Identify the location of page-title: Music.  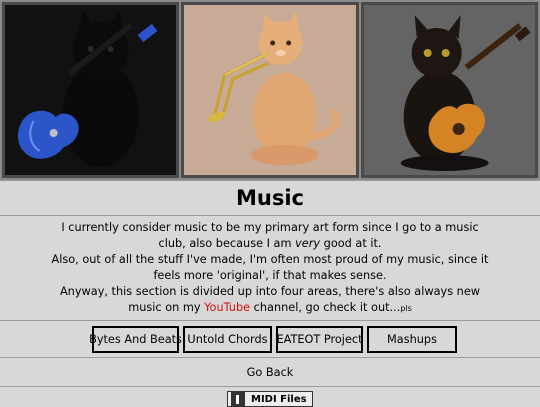
(270, 198).